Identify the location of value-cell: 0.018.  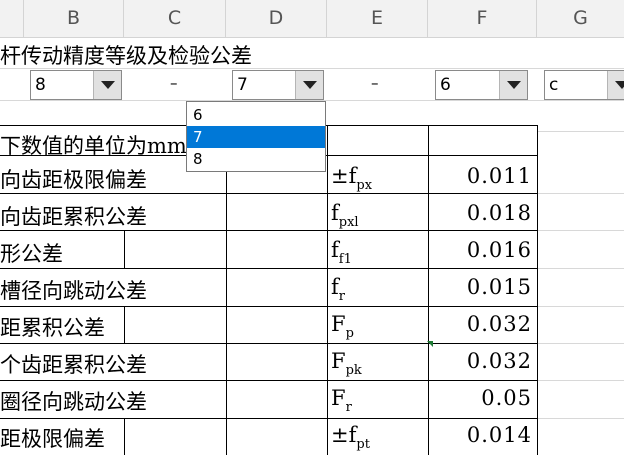
(480, 213).